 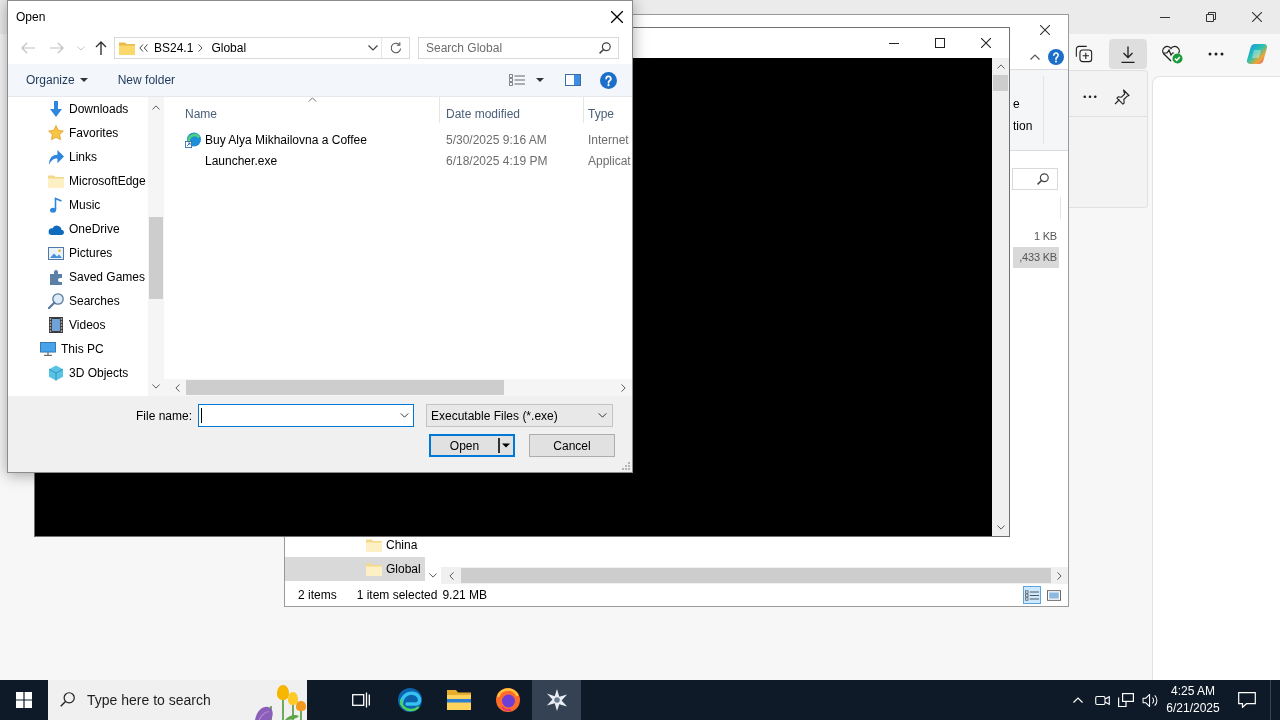 I want to click on arrow-up-icon, so click(x=101, y=48).